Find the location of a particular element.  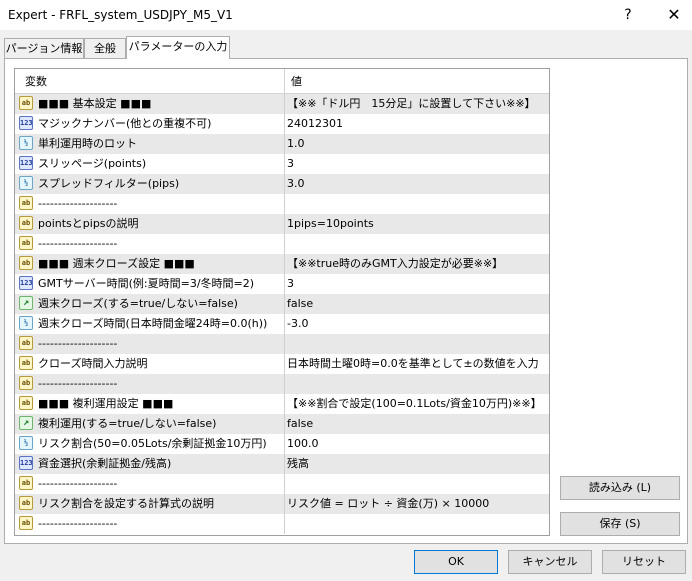

parameter-row: ↗ 週末クローズ(する=true/しない=false) false is located at coordinates (282, 304).